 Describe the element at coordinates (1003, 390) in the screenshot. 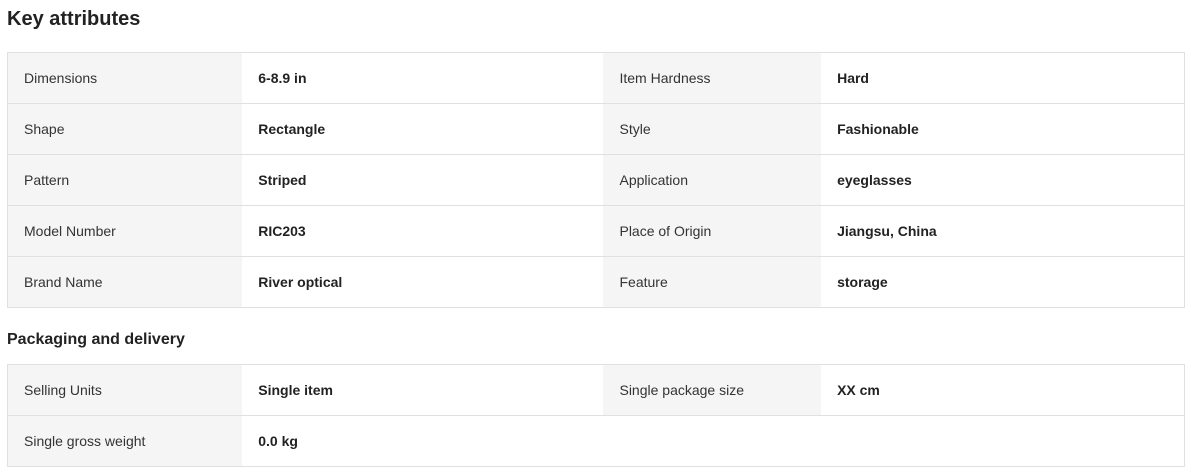

I see `attribute-value: XX cm` at that location.